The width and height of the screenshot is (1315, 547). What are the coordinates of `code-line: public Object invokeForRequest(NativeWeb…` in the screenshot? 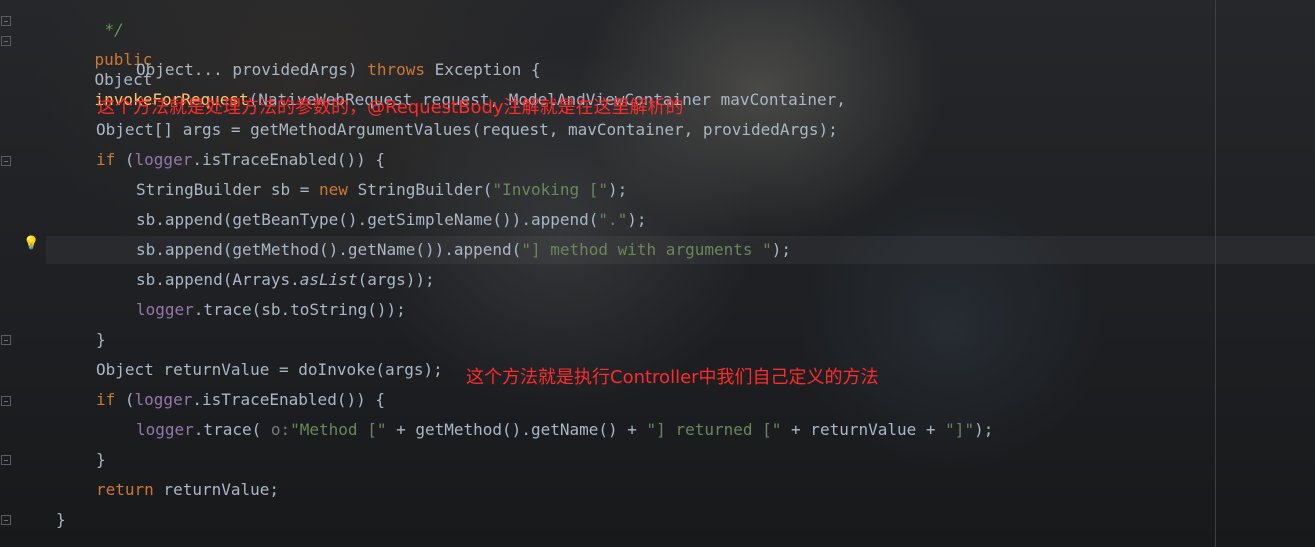 It's located at (451, 69).